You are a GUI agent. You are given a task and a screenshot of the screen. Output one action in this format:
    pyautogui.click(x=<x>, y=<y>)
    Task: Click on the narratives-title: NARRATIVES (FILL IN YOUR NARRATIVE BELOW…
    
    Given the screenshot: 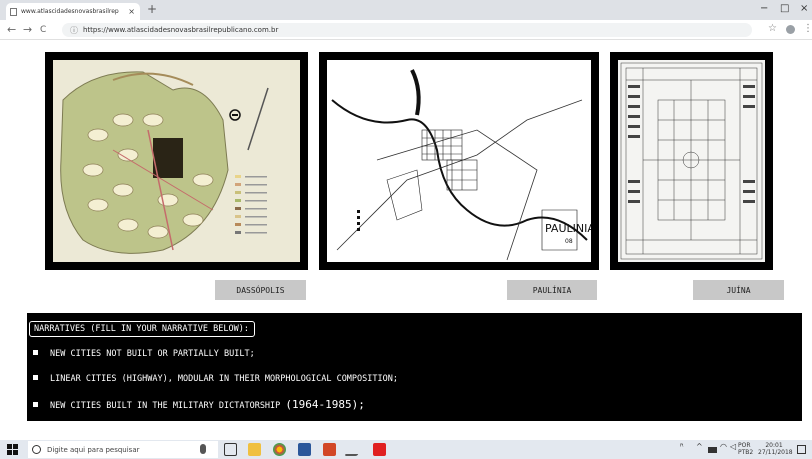 What is the action you would take?
    pyautogui.click(x=142, y=329)
    